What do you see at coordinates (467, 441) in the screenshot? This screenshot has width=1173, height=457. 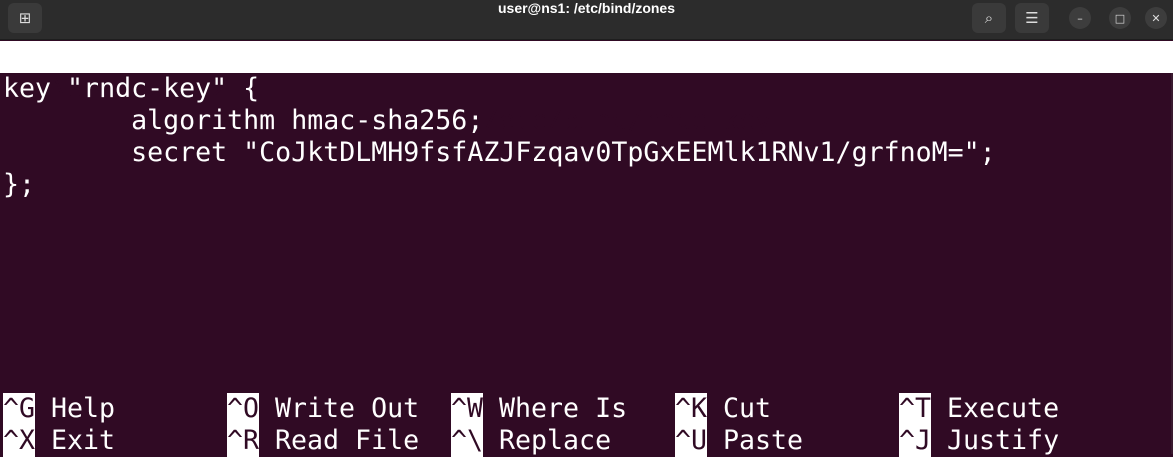 I see `shortcut-key: ^\` at bounding box center [467, 441].